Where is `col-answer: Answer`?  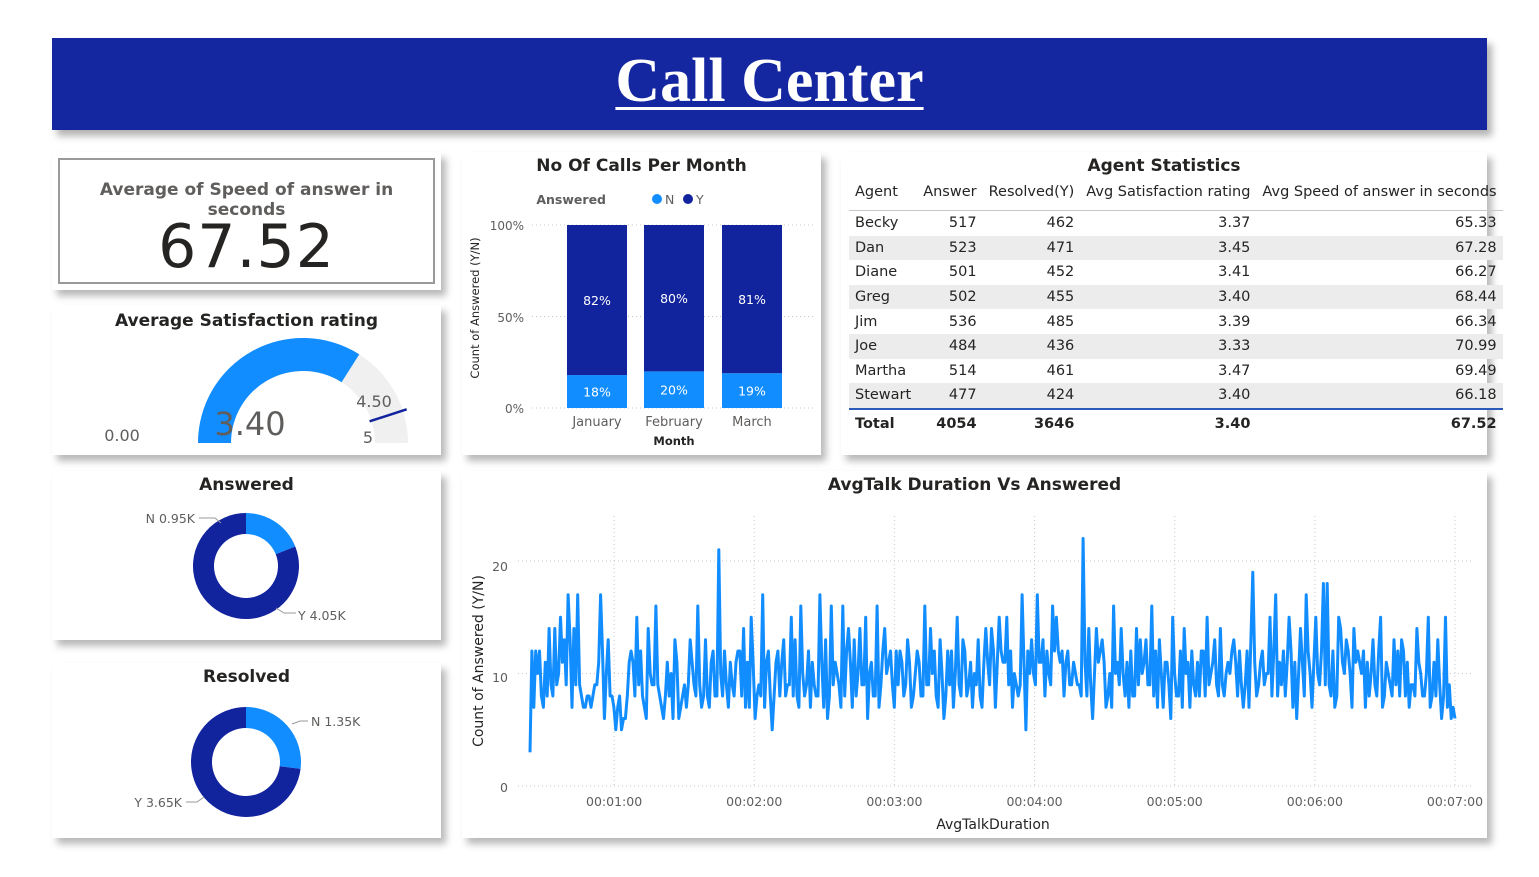 col-answer: Answer is located at coordinates (950, 195).